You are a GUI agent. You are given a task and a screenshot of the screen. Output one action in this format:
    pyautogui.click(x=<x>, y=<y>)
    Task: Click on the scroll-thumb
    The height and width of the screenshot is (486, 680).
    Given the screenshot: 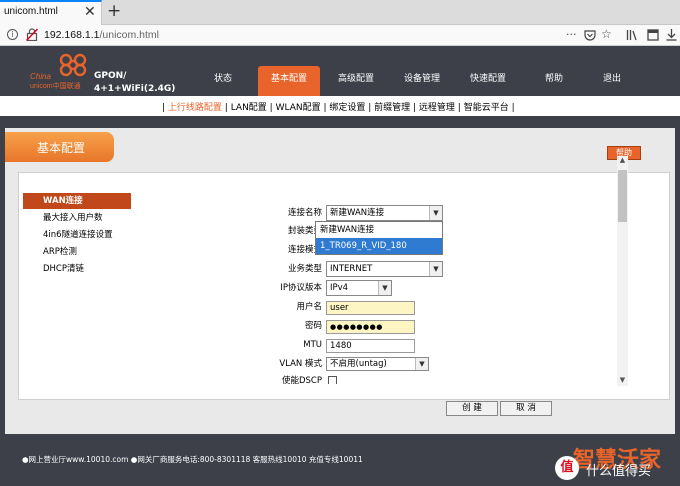 What is the action you would take?
    pyautogui.click(x=622, y=196)
    